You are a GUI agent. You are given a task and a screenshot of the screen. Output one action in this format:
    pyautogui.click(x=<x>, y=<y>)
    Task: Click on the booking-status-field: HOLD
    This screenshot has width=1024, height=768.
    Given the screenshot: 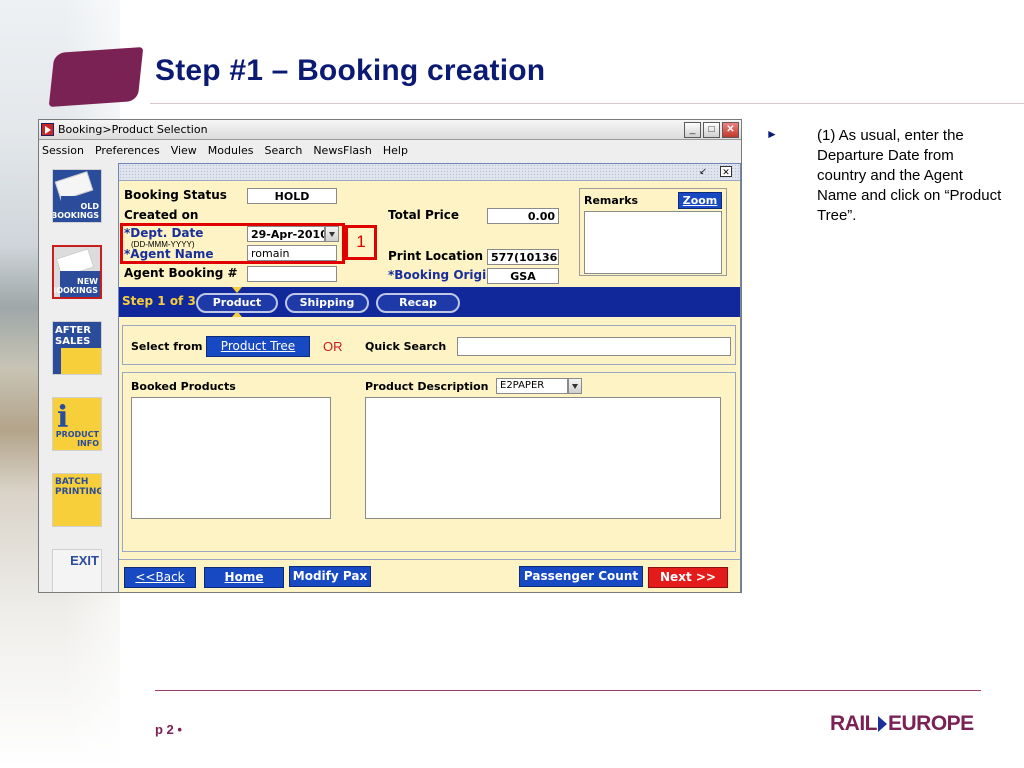 What is the action you would take?
    pyautogui.click(x=292, y=196)
    